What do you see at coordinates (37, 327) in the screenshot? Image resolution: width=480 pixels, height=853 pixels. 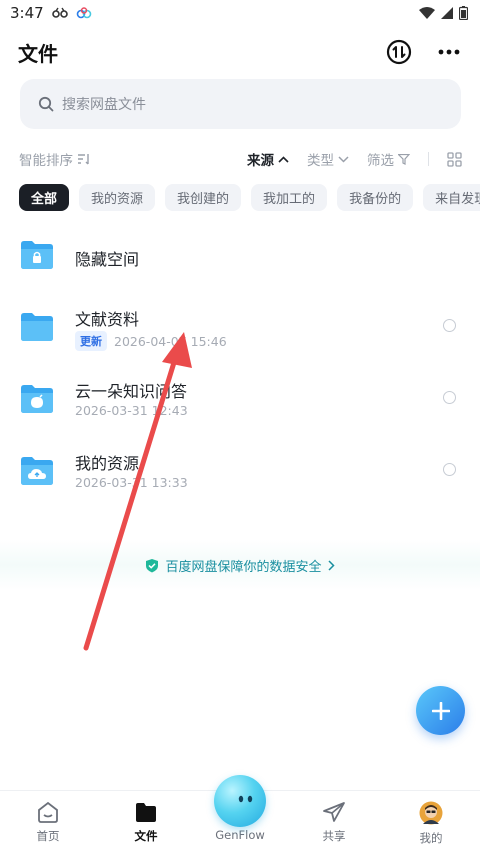 I see `folder-icon` at bounding box center [37, 327].